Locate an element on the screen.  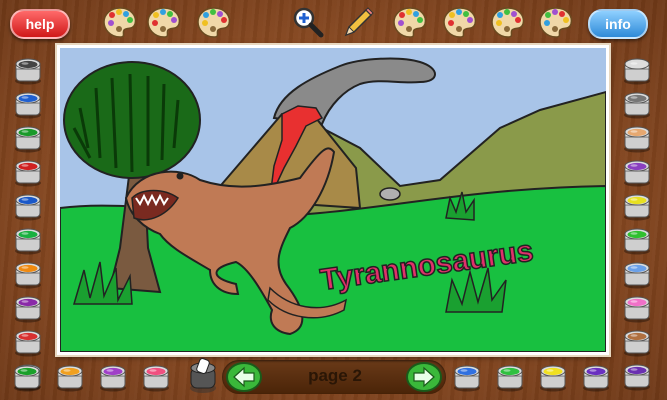
left-arrow-icon is located at coordinates (244, 377).